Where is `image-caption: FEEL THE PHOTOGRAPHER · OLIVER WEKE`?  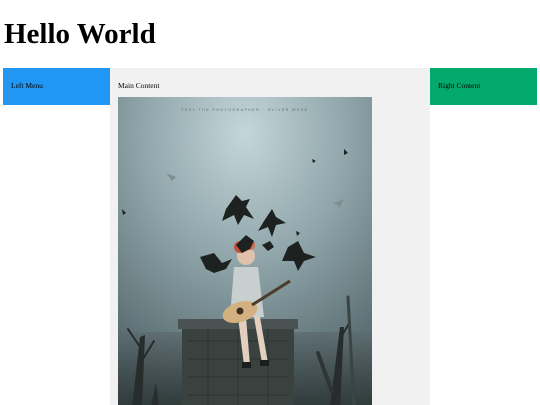 image-caption: FEEL THE PHOTOGRAPHER · OLIVER WEKE is located at coordinates (245, 110).